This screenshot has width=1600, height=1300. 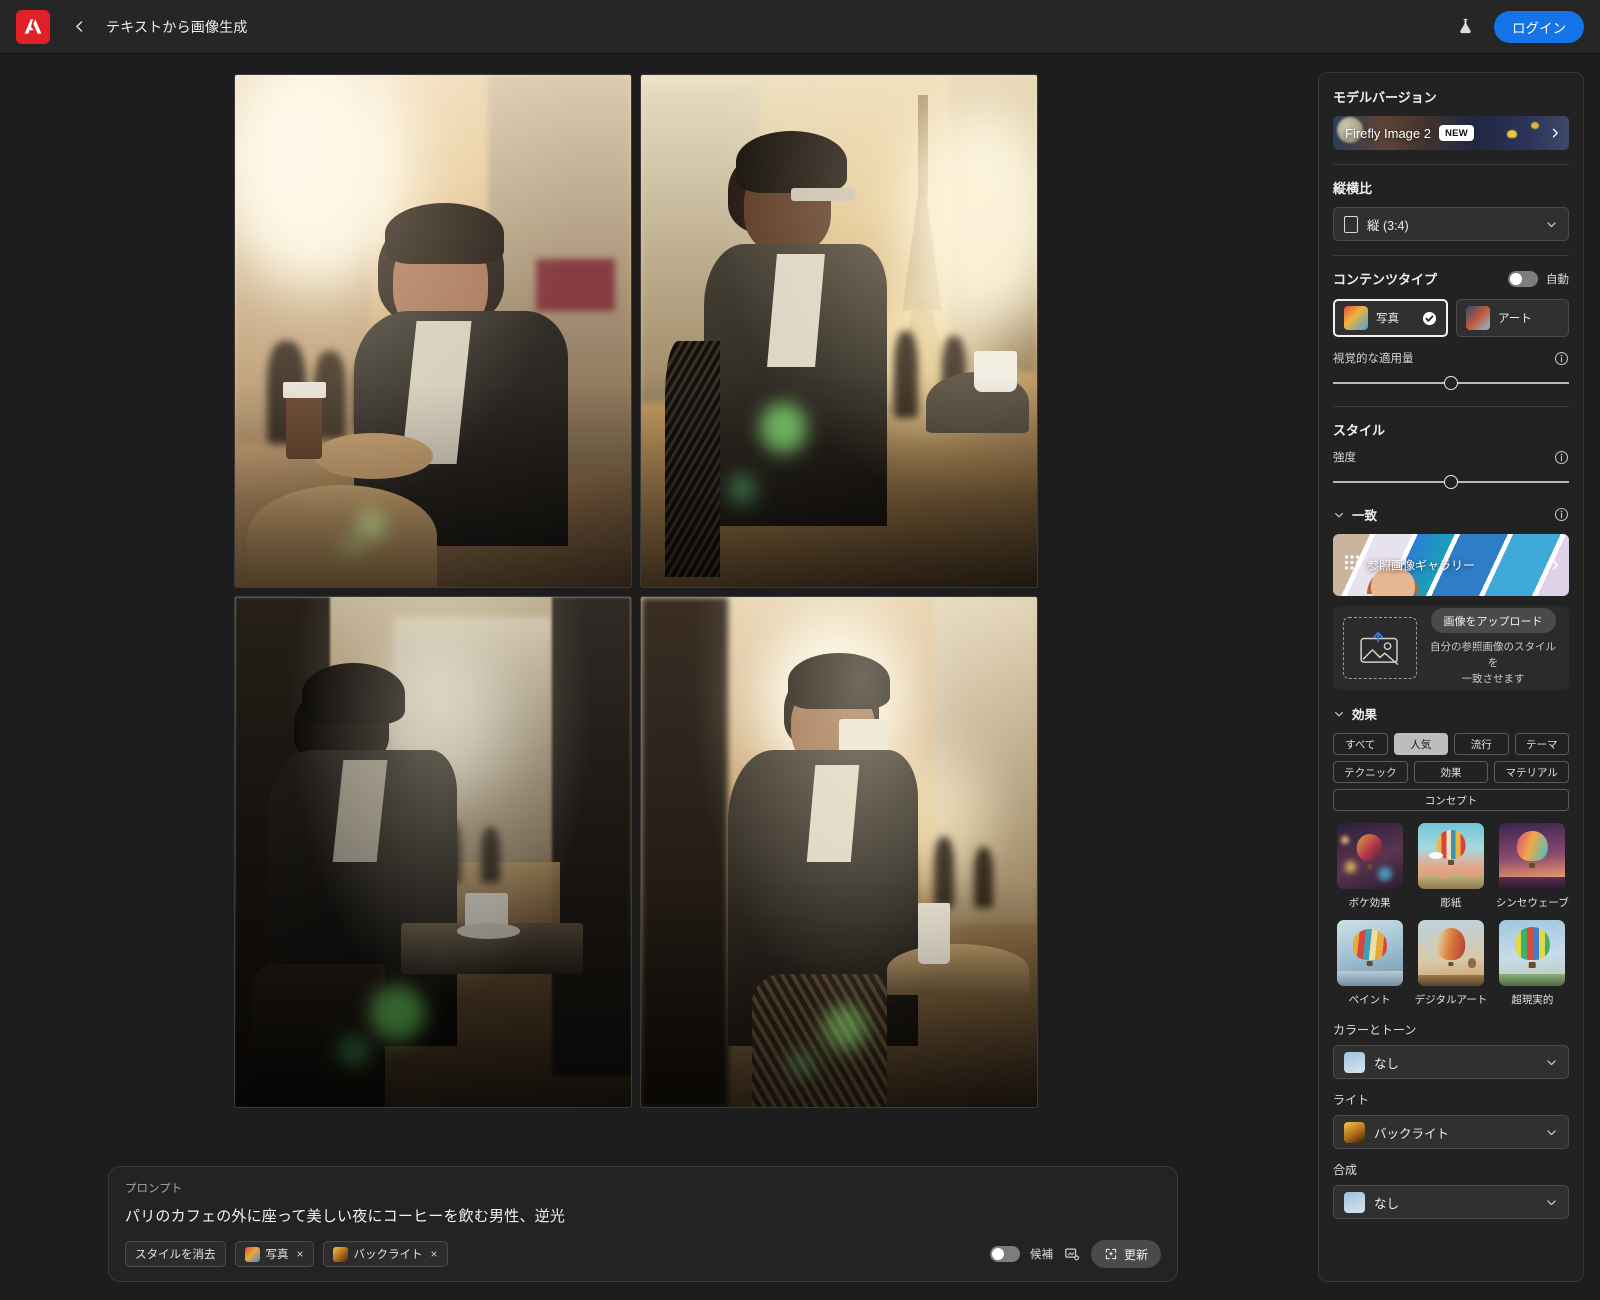 What do you see at coordinates (1539, 26) in the screenshot?
I see `login-button: ログイン` at bounding box center [1539, 26].